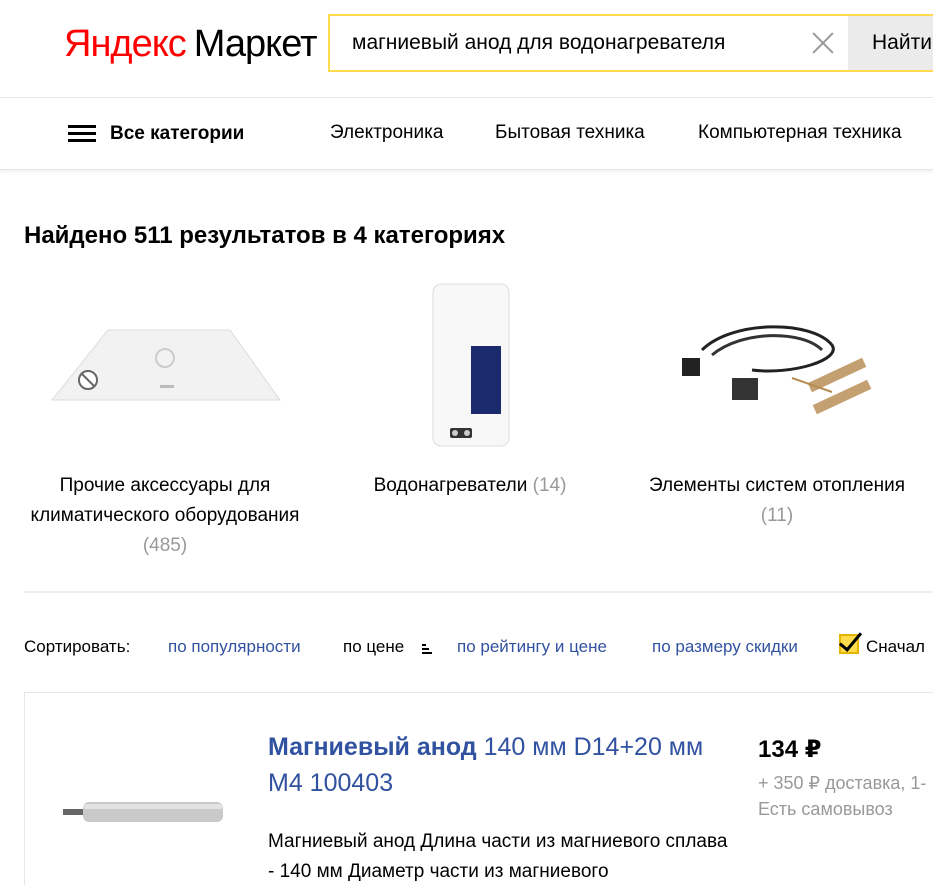 The height and width of the screenshot is (885, 933). Describe the element at coordinates (777, 500) in the screenshot. I see `category-label: Элементы систем отопления (11)` at that location.